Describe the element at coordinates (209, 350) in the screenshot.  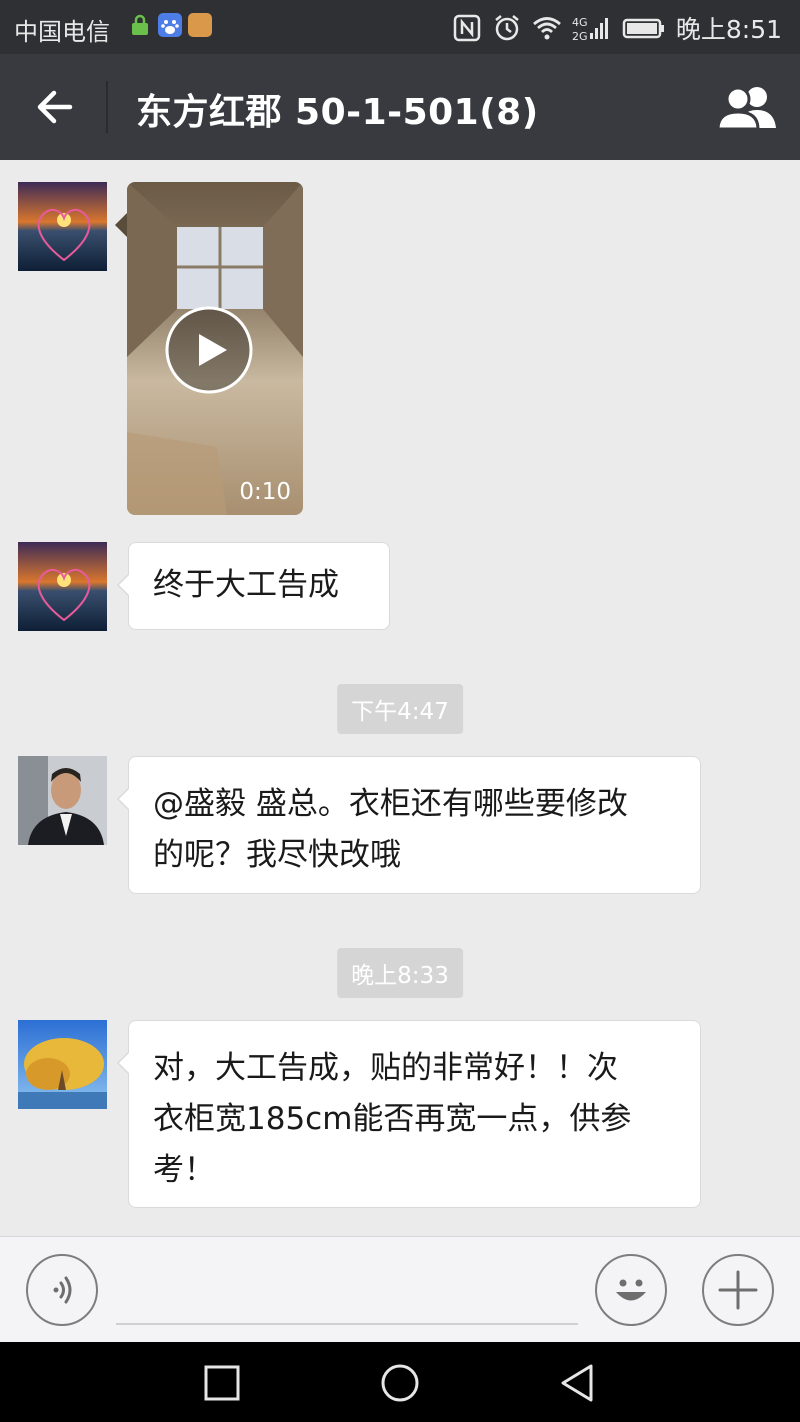
I see `play-icon` at that location.